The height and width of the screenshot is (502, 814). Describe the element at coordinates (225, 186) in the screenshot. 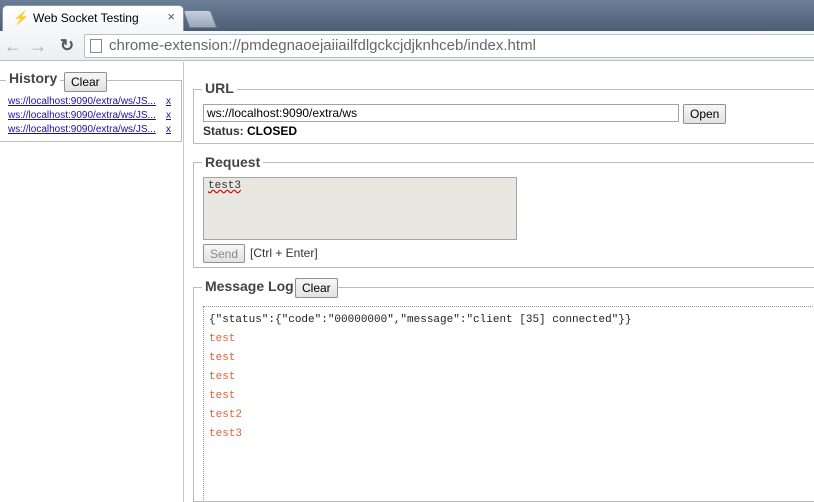

I see `request-text: test3` at that location.